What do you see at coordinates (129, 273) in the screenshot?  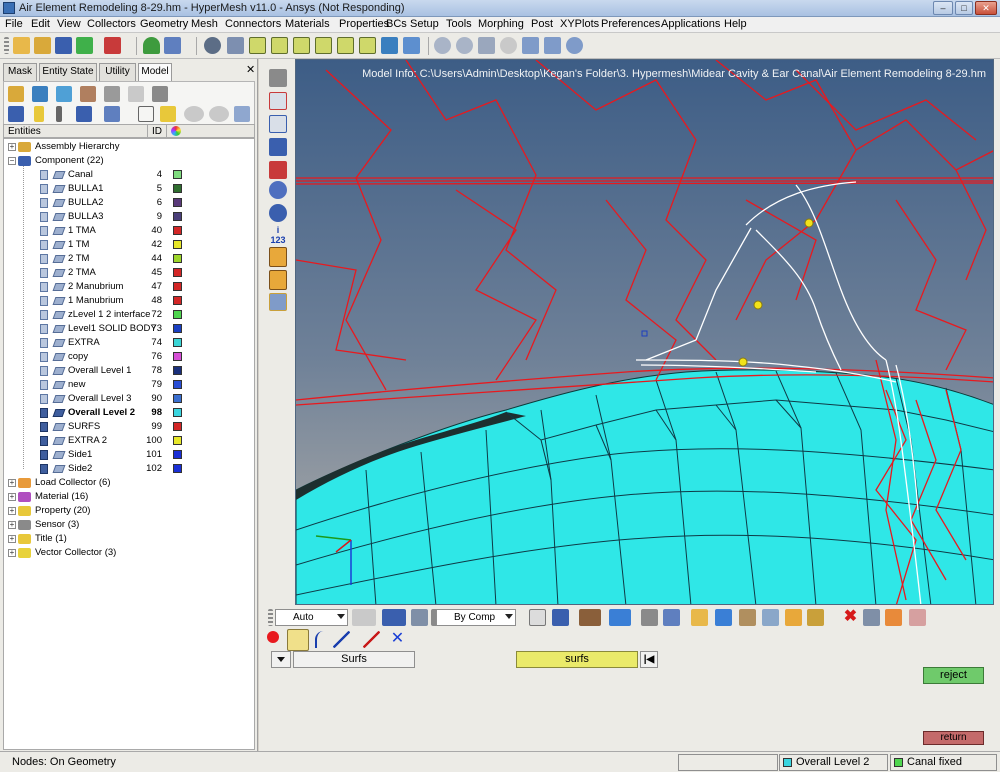 I see `component-row: 2 TMA 45` at bounding box center [129, 273].